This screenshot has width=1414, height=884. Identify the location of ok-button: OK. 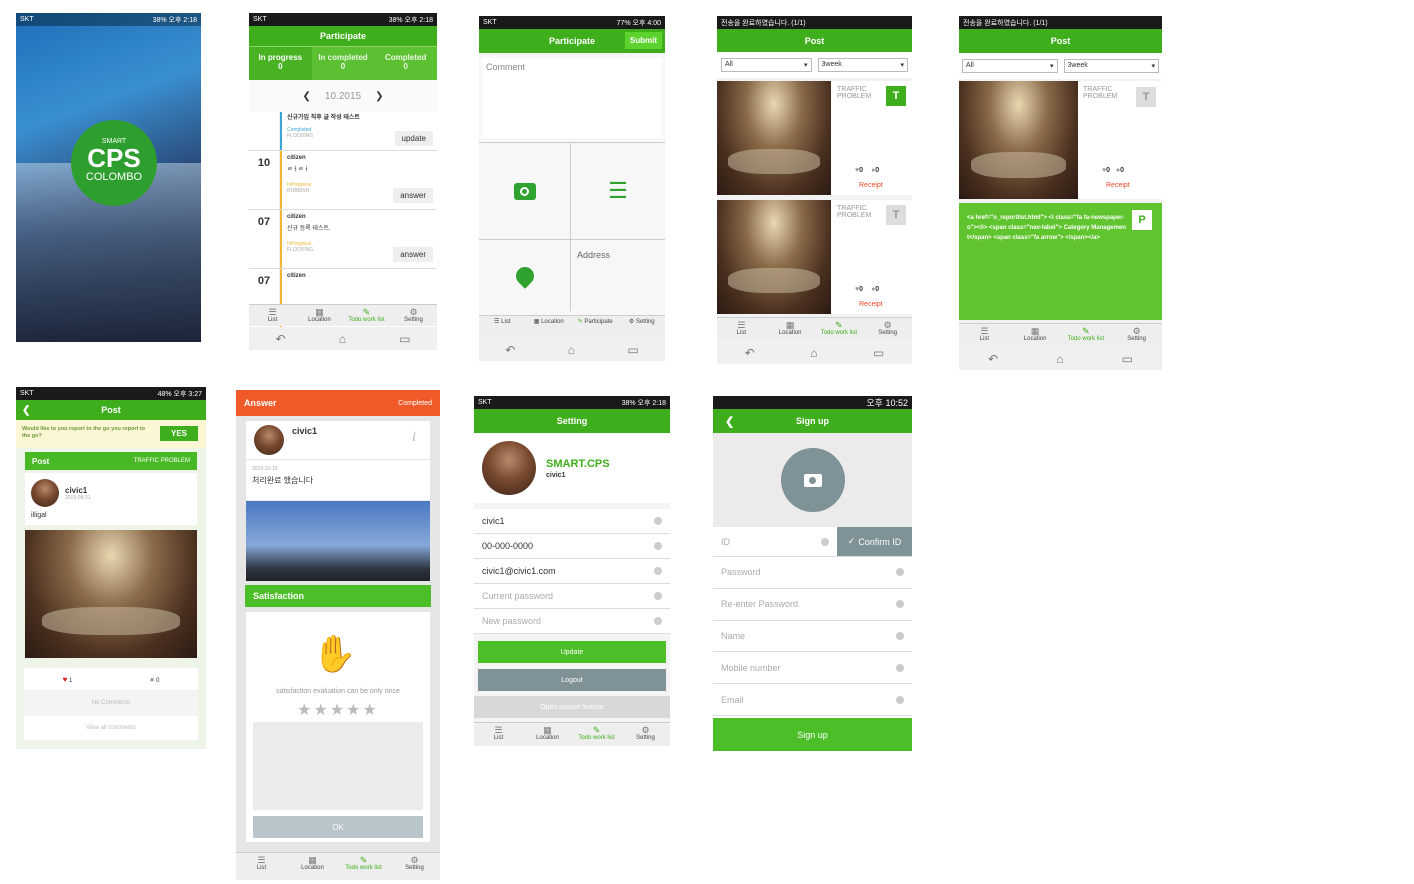
(338, 827).